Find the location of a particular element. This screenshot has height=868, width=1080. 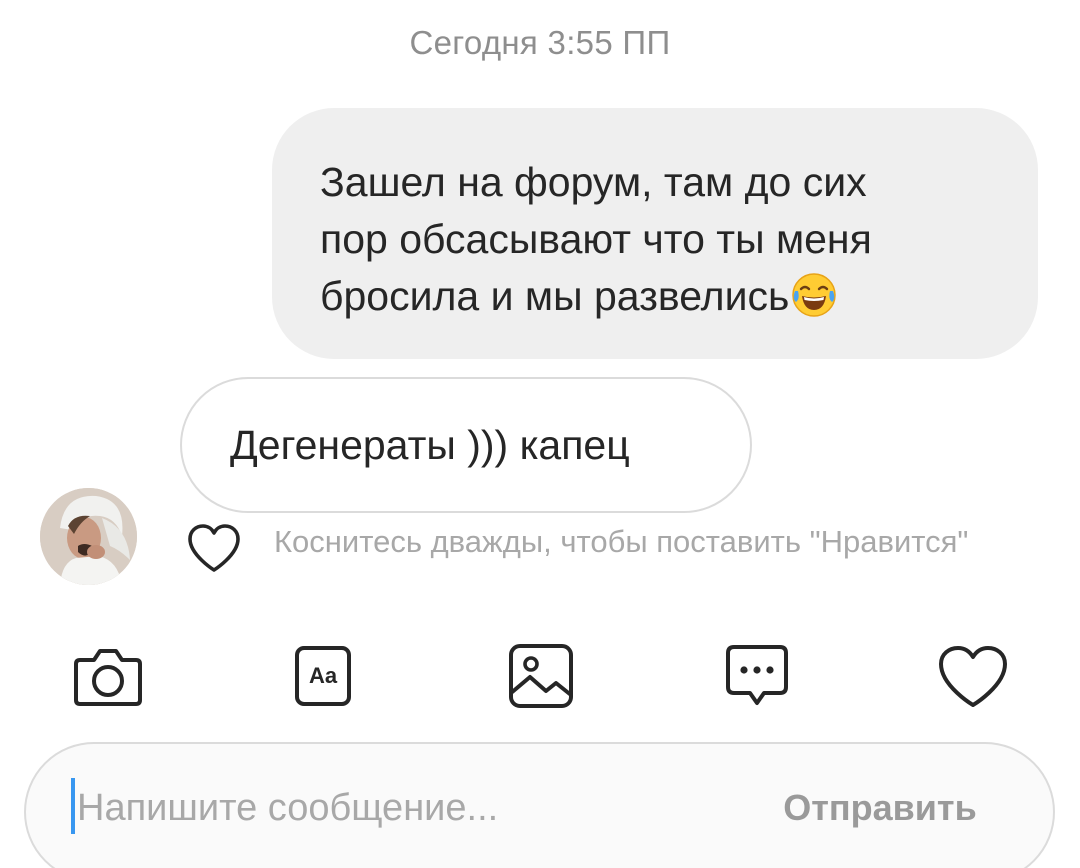

text-cursor is located at coordinates (73, 806).